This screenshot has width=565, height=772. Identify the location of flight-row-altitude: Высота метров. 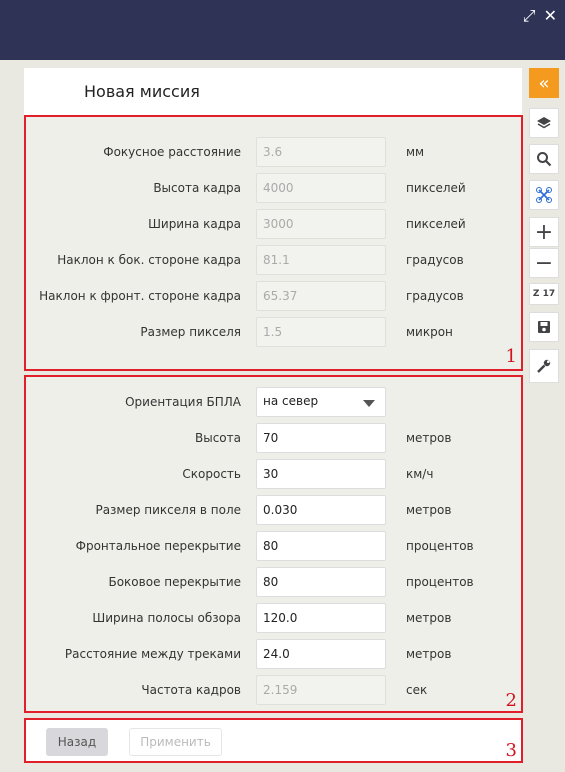
(273, 439).